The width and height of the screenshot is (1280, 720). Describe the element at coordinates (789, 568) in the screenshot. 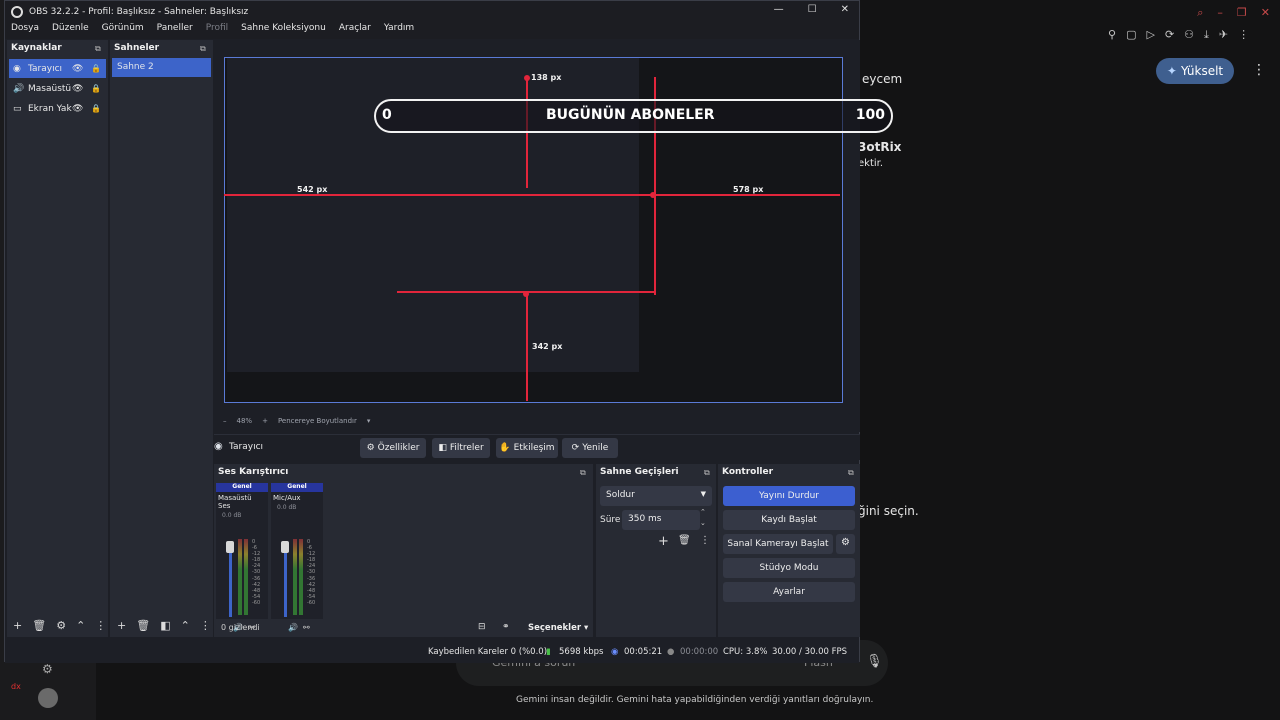

I see `studio-mode-button: Stüdyo Modu` at that location.